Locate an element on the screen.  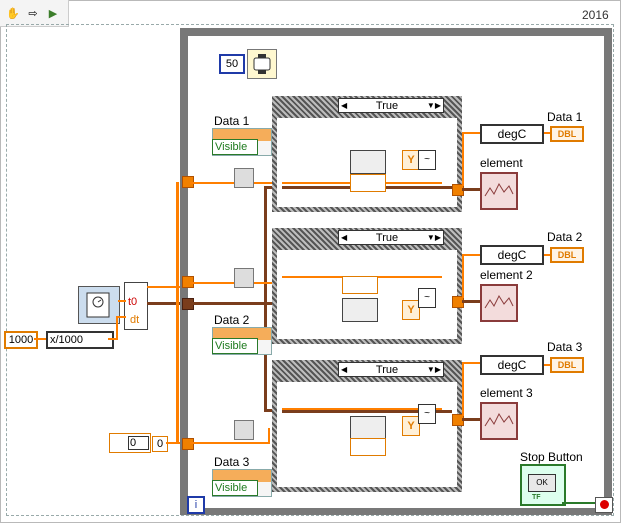
stop-button: OK TF is located at coordinates (543, 485).